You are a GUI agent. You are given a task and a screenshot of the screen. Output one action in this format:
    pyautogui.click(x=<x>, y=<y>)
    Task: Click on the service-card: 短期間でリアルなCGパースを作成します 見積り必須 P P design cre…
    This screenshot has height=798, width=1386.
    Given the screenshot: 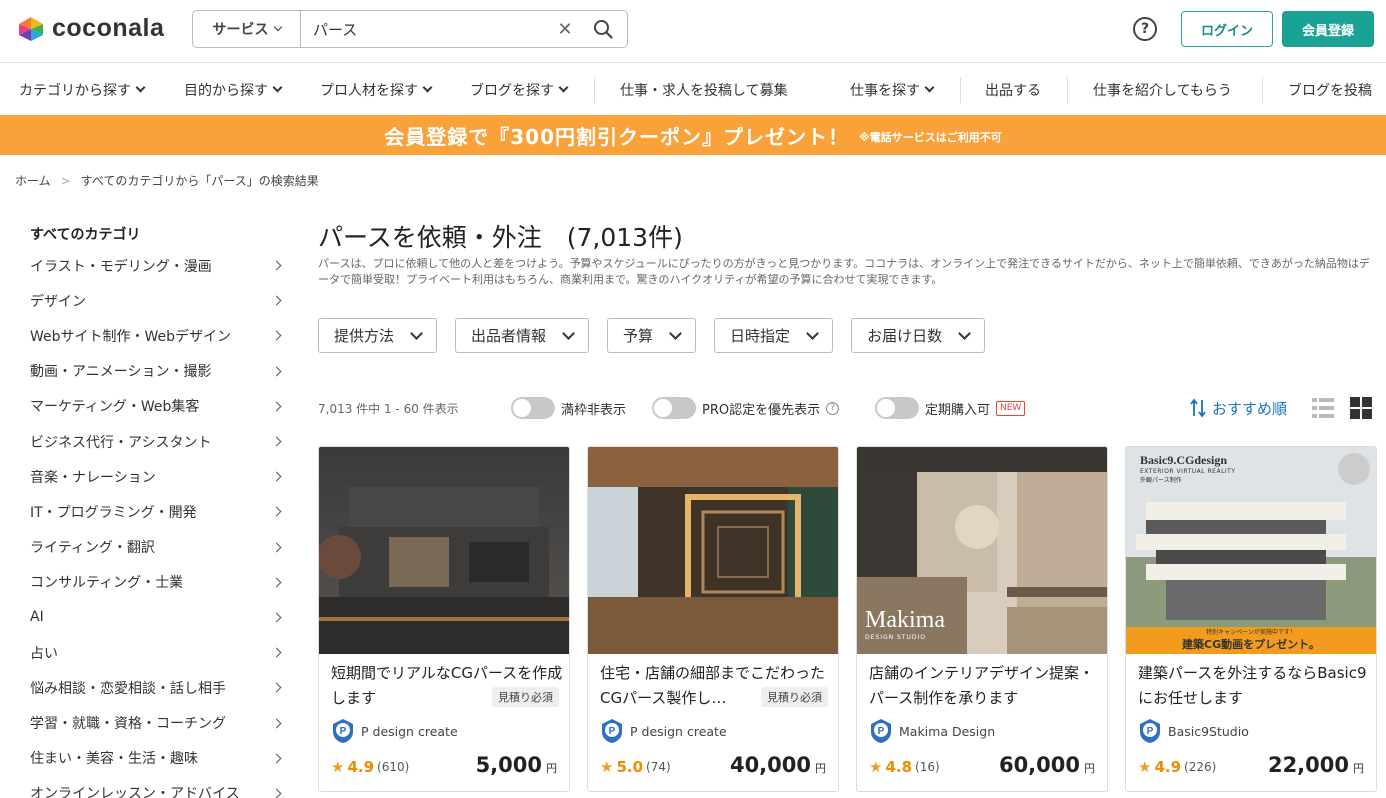 What is the action you would take?
    pyautogui.click(x=444, y=619)
    